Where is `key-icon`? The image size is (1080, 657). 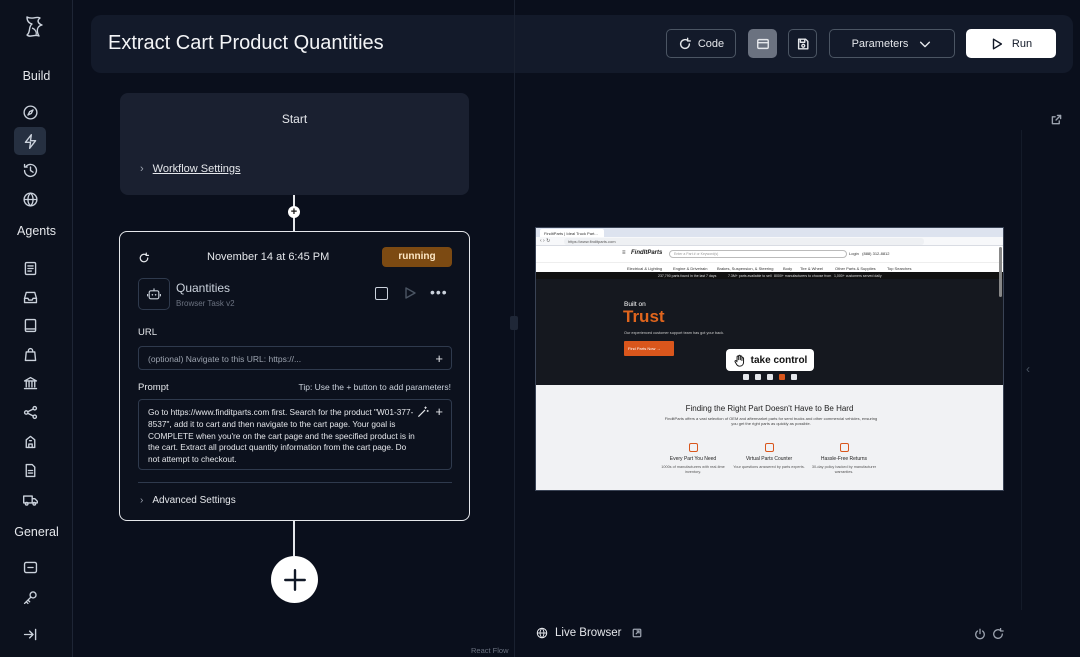 key-icon is located at coordinates (30, 597).